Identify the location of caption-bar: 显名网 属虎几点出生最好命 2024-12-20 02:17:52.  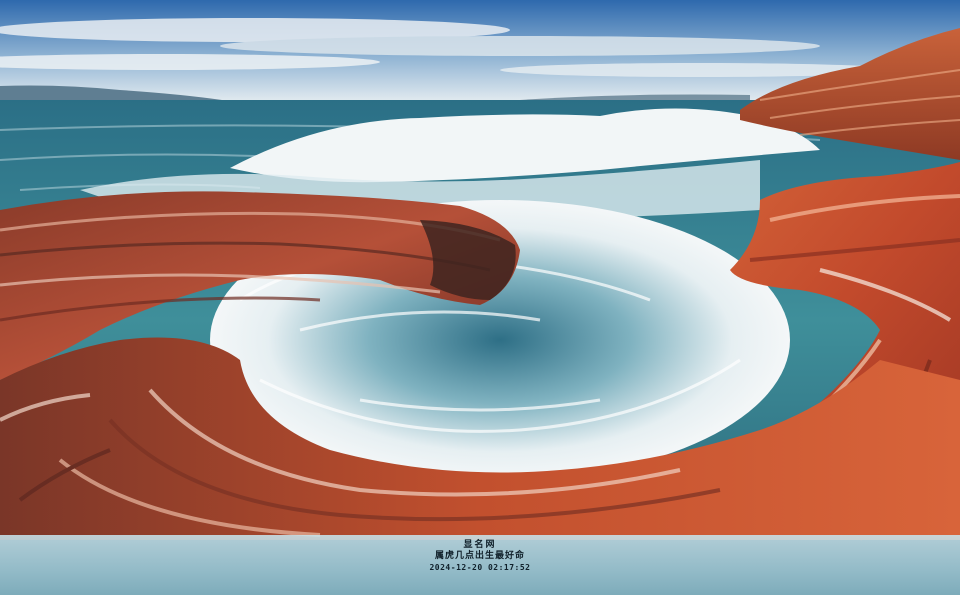
(480, 565).